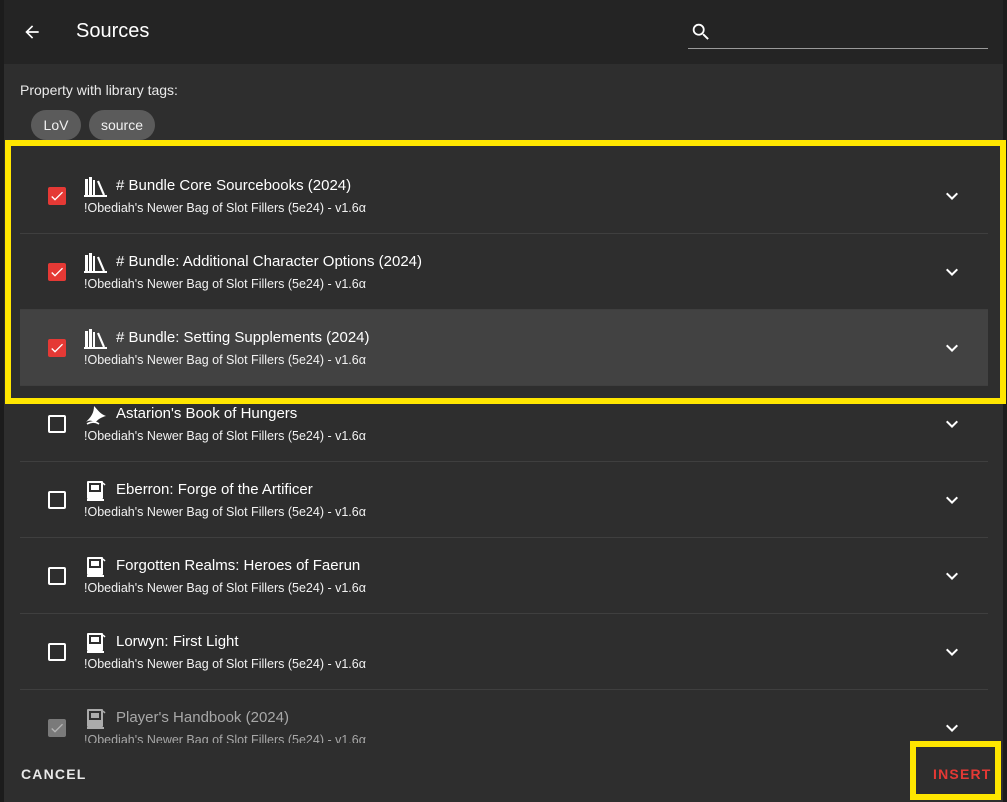 Image resolution: width=1007 pixels, height=802 pixels. Describe the element at coordinates (99, 90) in the screenshot. I see `library-tags-label: Property with library tags:` at that location.